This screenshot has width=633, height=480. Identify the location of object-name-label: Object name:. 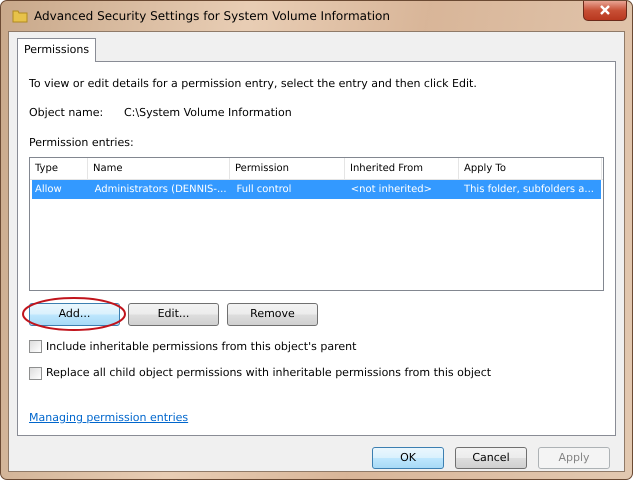
(66, 113).